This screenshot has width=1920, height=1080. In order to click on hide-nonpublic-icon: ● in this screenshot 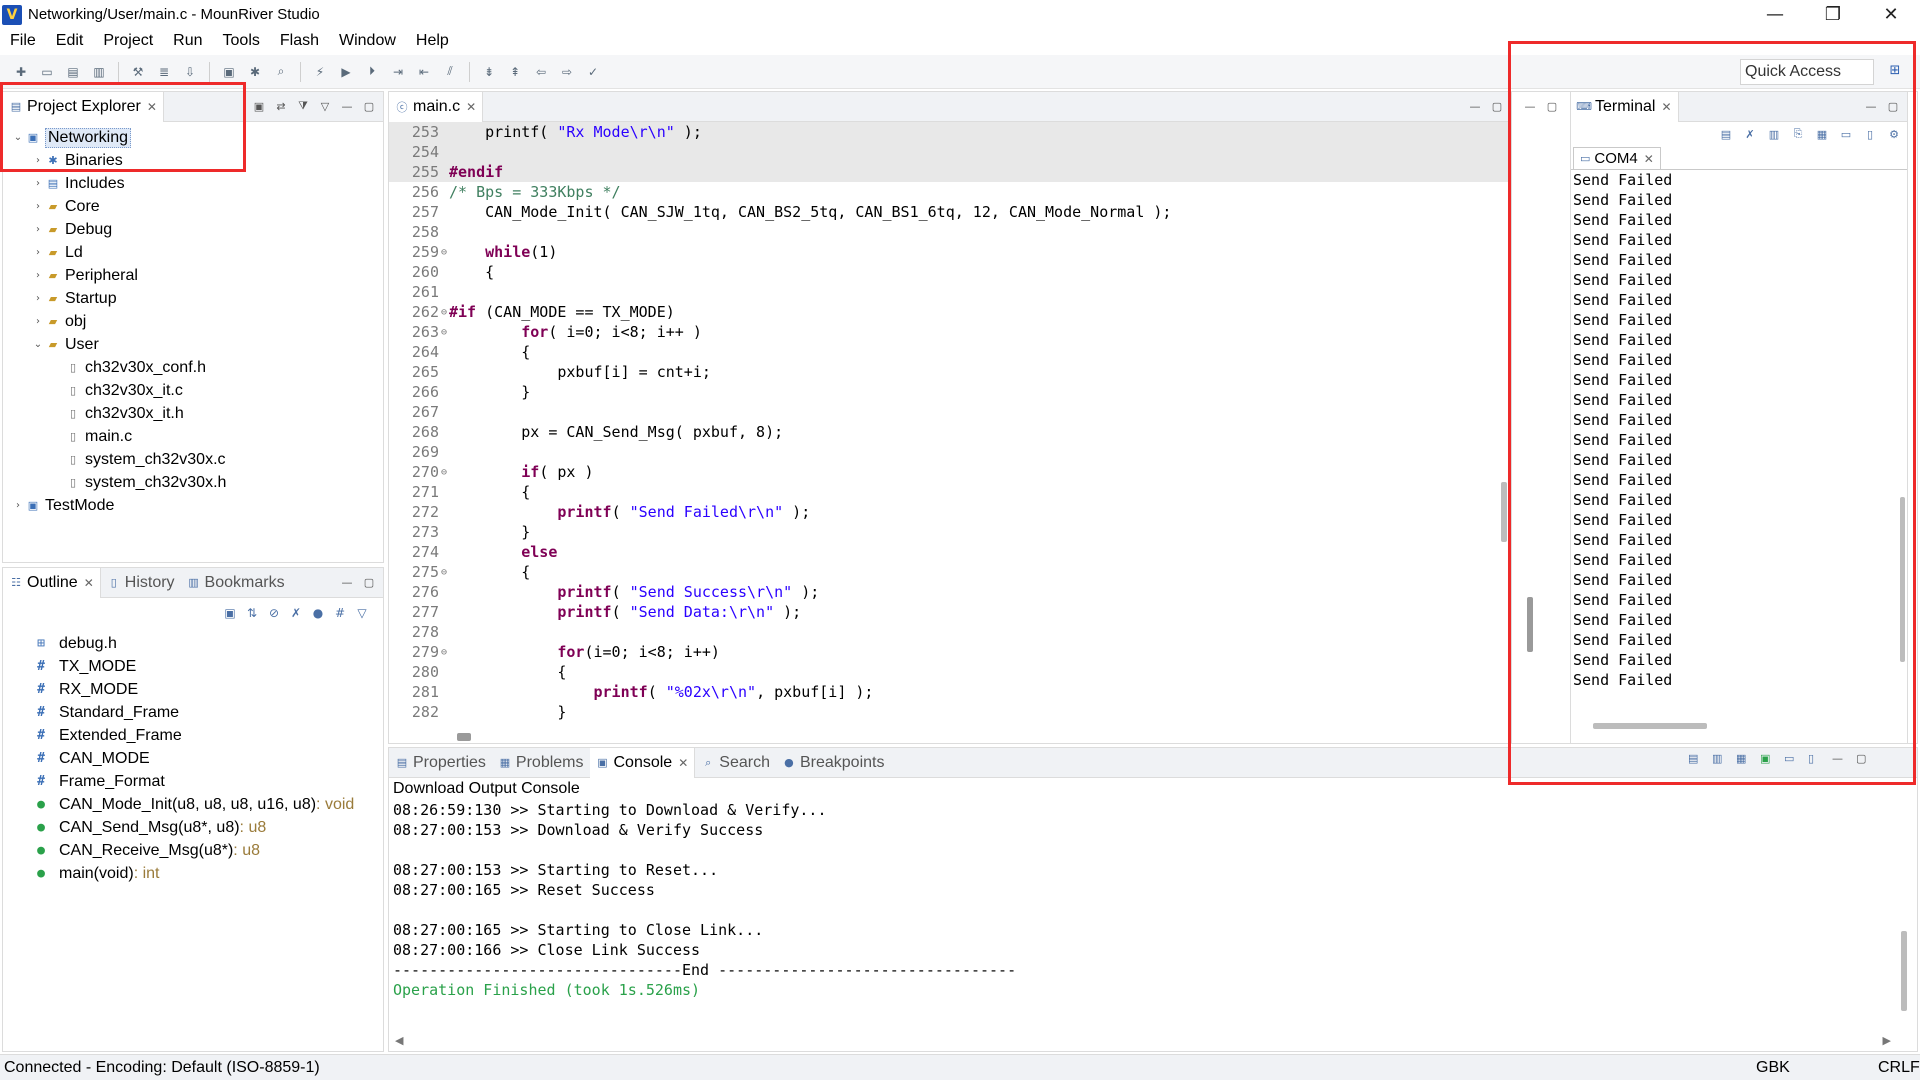, I will do `click(318, 613)`.